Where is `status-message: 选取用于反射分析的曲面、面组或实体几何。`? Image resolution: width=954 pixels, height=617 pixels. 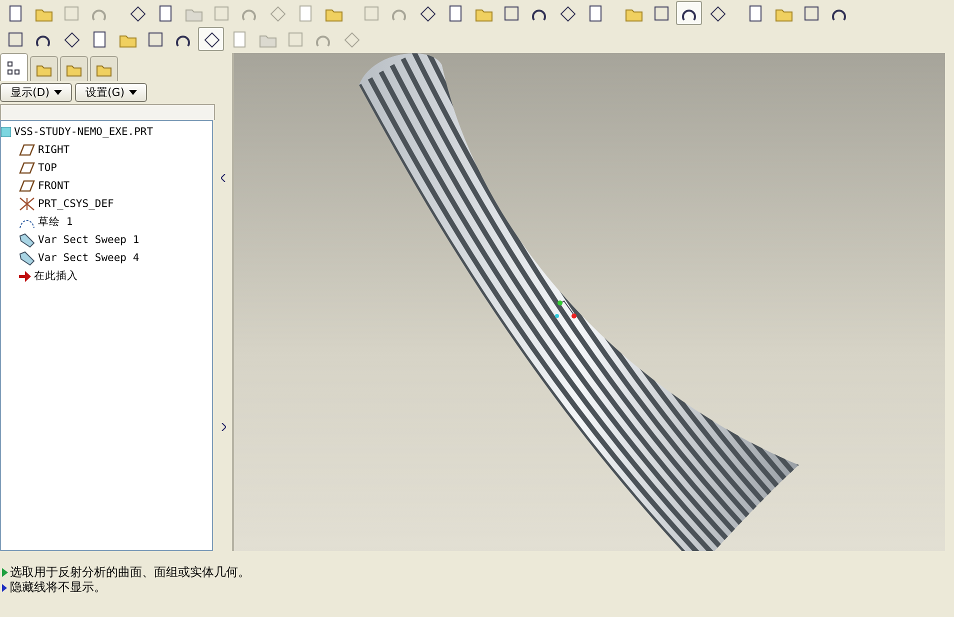
status-message: 选取用于反射分析的曲面、面组或实体几何。 is located at coordinates (130, 572).